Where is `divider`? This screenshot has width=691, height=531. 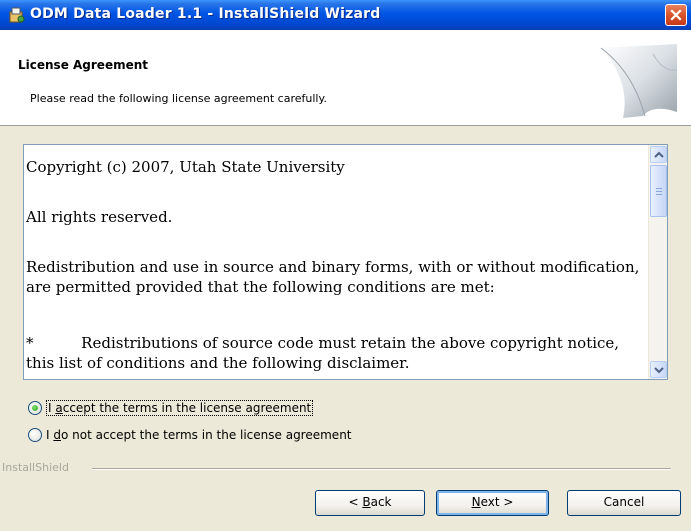
divider is located at coordinates (381, 469).